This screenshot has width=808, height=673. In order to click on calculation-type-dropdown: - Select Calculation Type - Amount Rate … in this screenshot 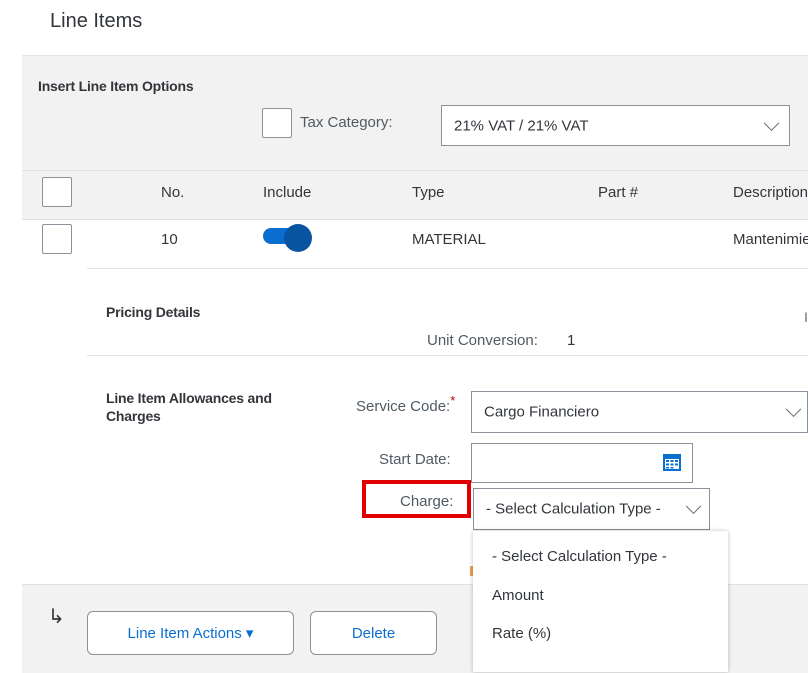, I will do `click(600, 601)`.